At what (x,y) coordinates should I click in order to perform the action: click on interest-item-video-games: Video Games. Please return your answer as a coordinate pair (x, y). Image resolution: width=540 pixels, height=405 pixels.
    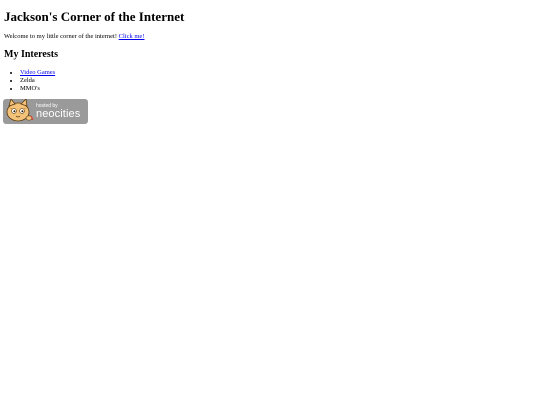
    Looking at the image, I should click on (37, 73).